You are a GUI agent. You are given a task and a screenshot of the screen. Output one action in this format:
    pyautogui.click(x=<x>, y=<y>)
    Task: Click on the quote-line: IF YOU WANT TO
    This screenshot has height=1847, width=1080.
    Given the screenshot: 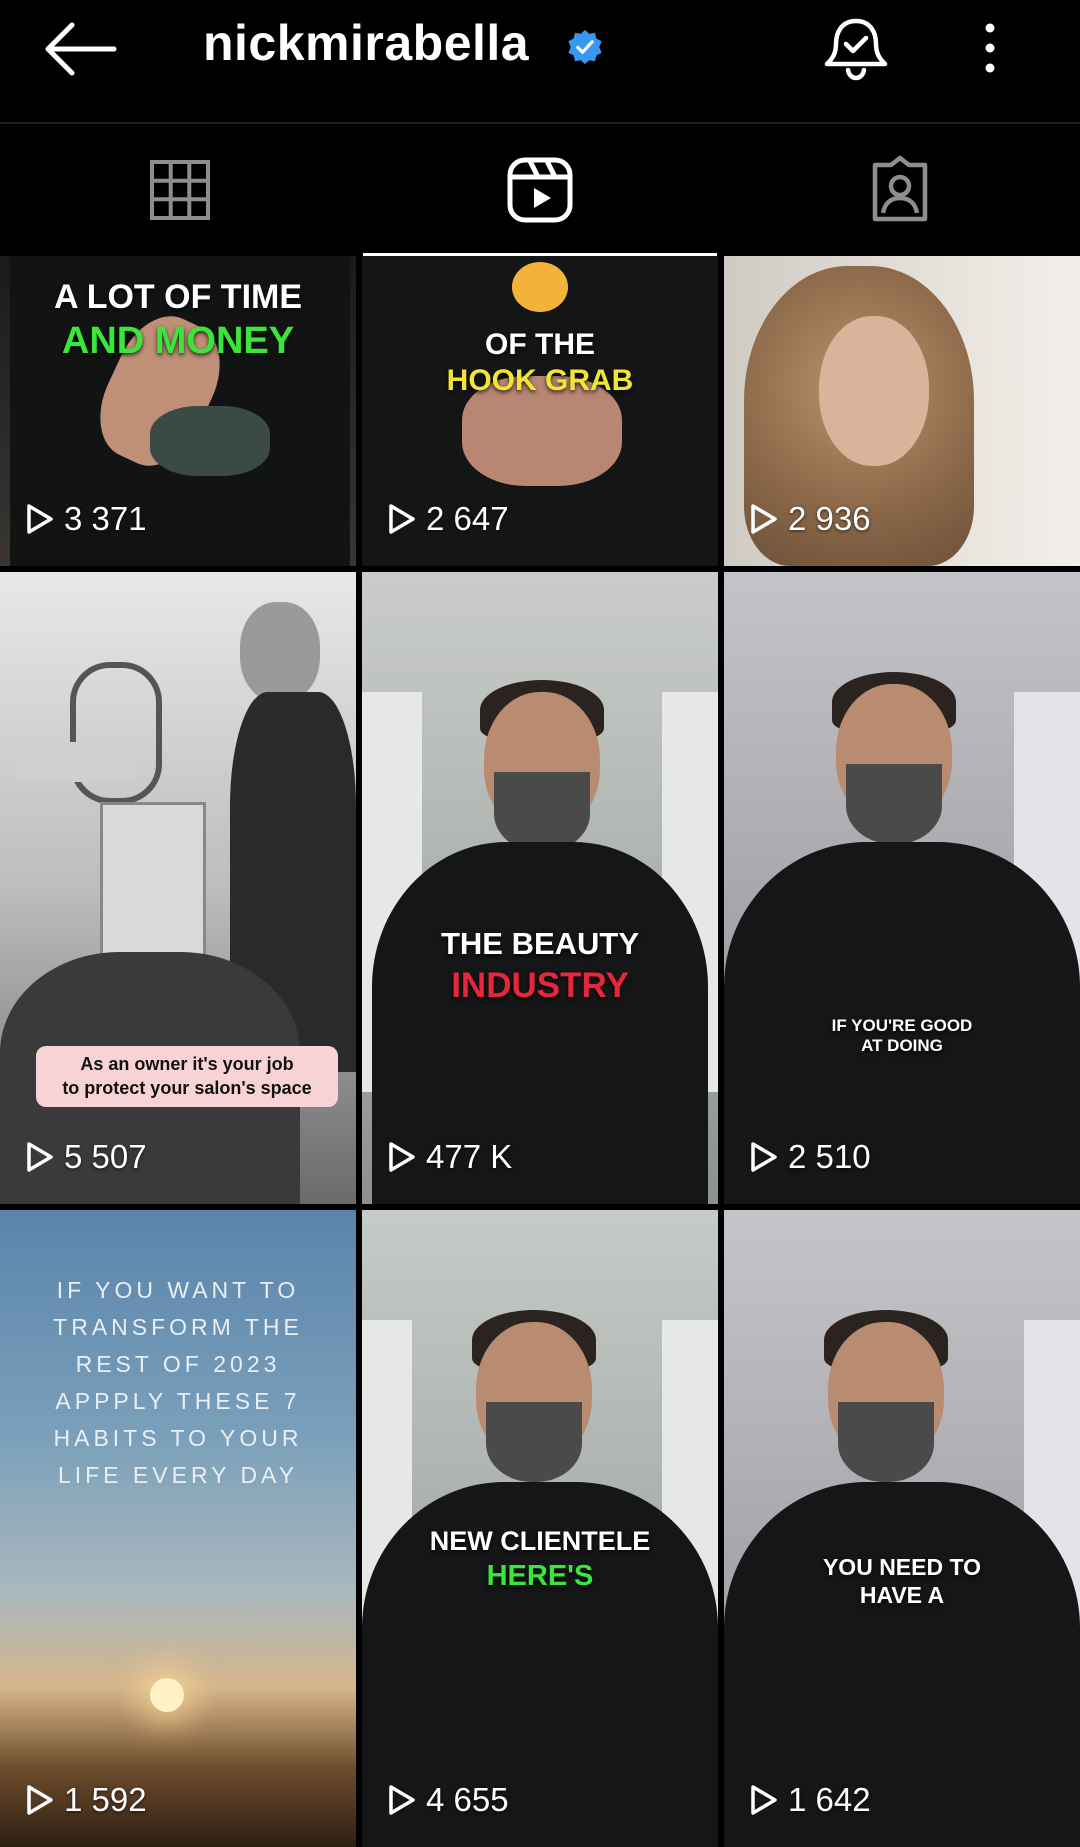 What is the action you would take?
    pyautogui.click(x=178, y=1290)
    